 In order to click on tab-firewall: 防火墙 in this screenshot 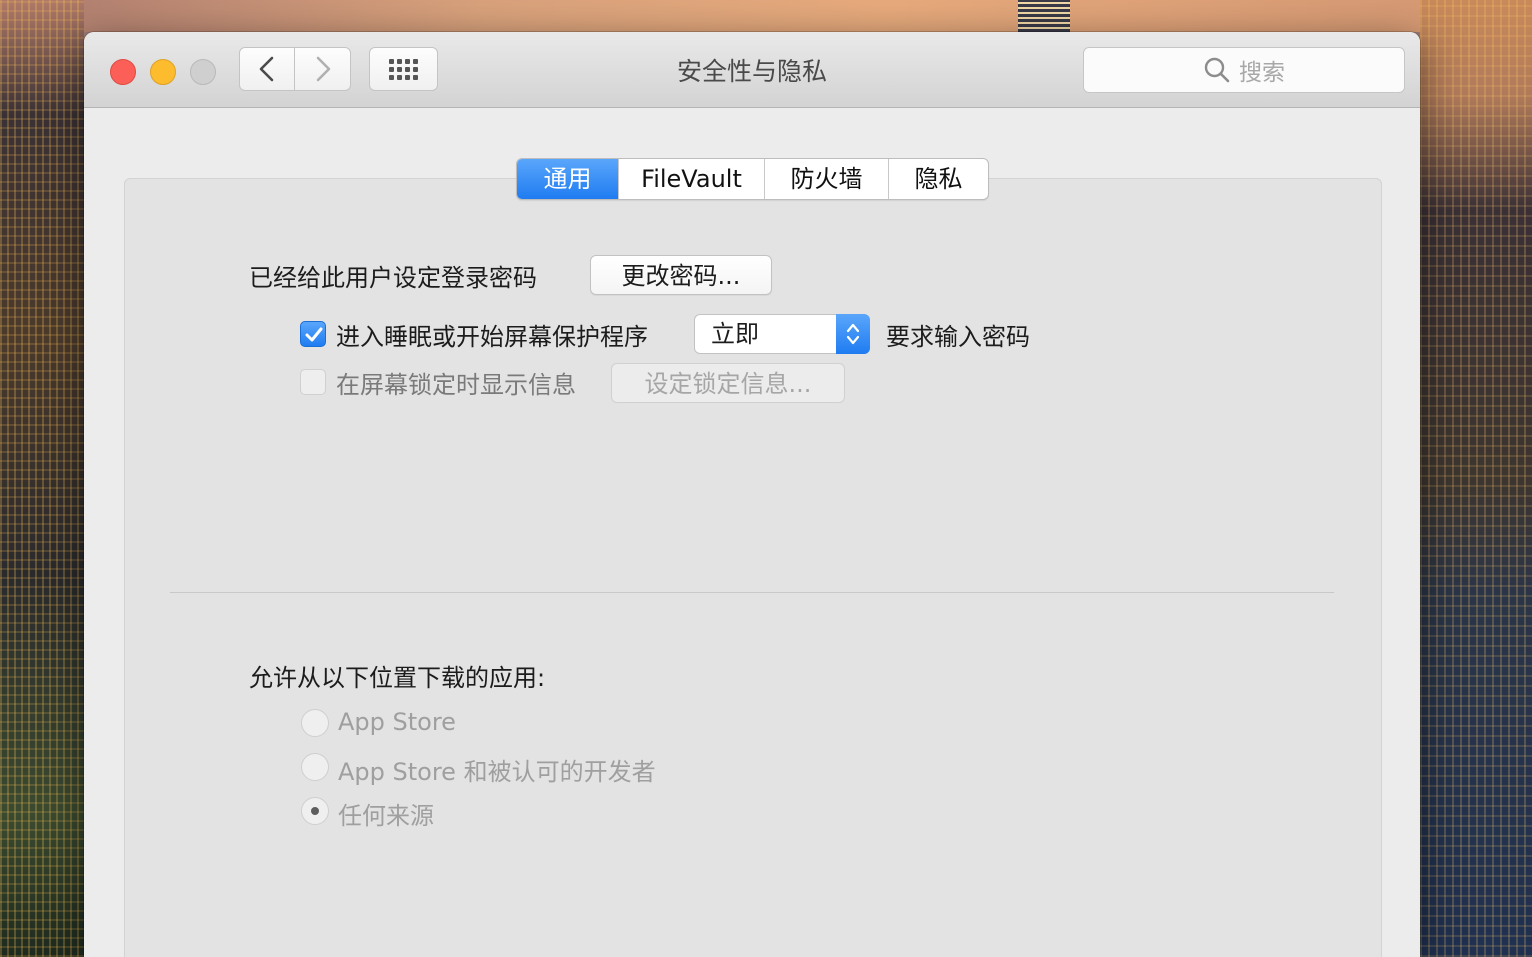, I will do `click(827, 179)`.